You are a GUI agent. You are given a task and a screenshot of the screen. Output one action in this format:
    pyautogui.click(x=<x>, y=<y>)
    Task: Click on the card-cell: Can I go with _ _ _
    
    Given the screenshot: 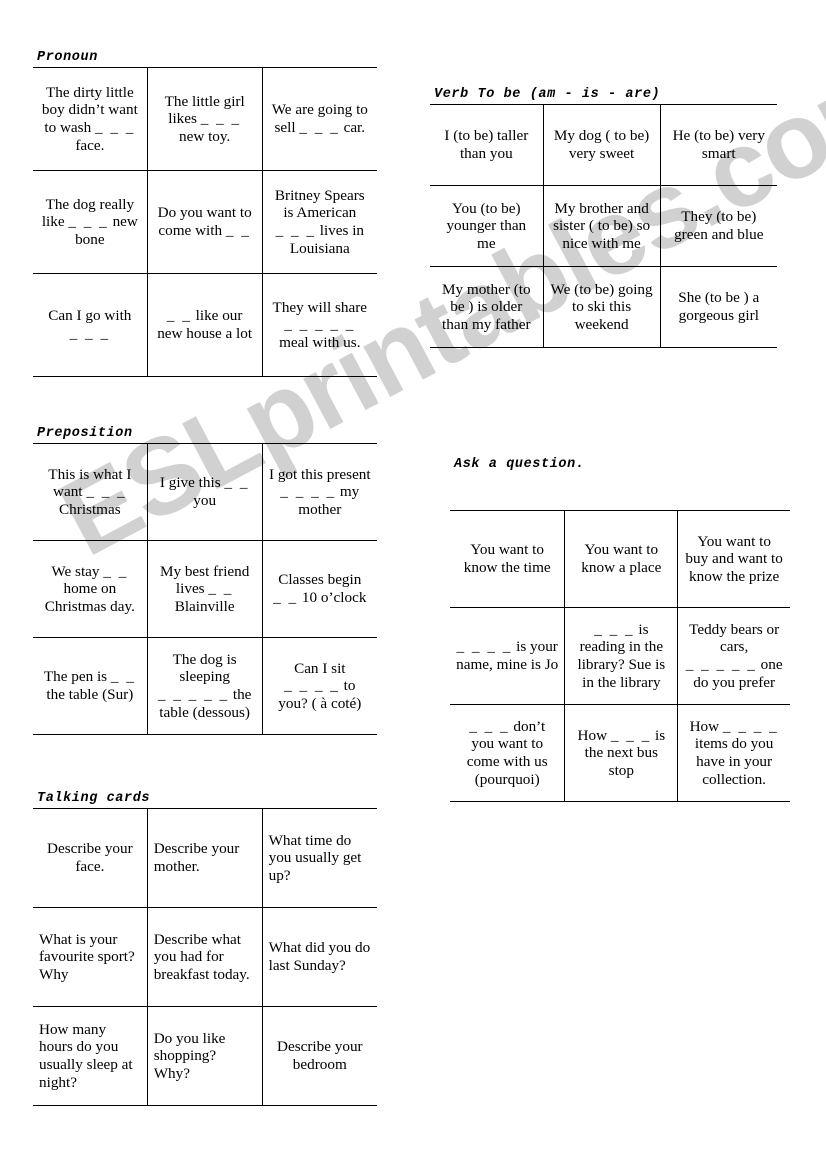 What is the action you would take?
    pyautogui.click(x=90, y=325)
    